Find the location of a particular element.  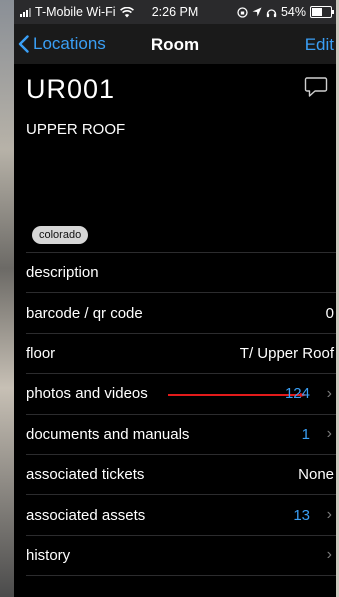

row-label: photos and videos is located at coordinates (87, 394).